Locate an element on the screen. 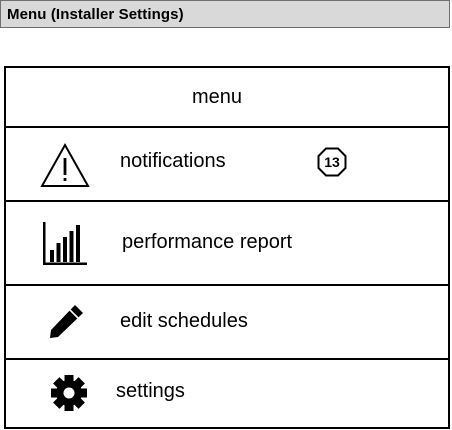 This screenshot has height=430, width=452. menu-title: menu is located at coordinates (217, 96).